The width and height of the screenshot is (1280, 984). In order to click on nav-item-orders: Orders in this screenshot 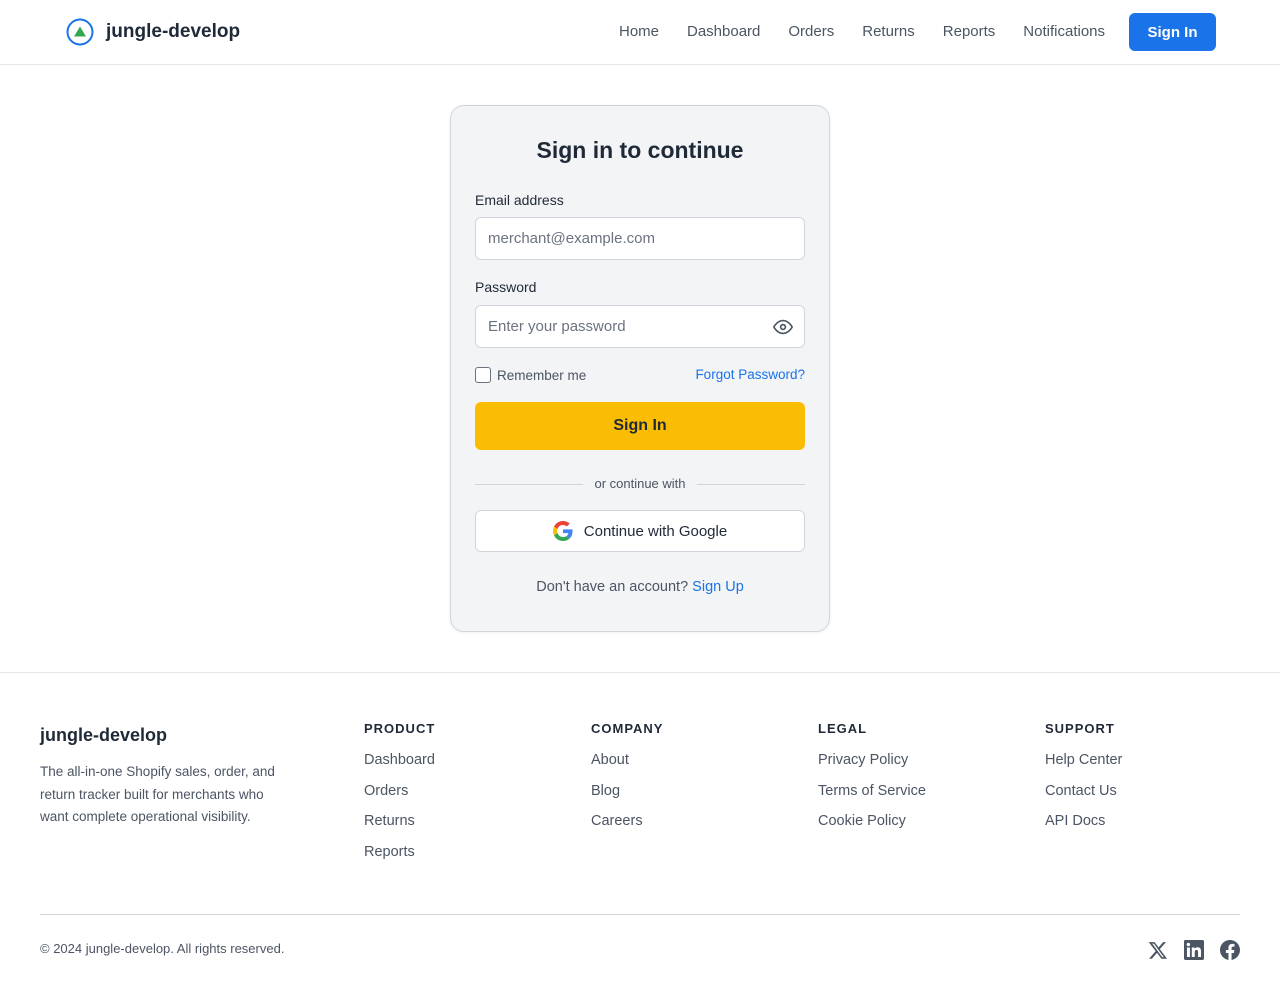, I will do `click(811, 32)`.